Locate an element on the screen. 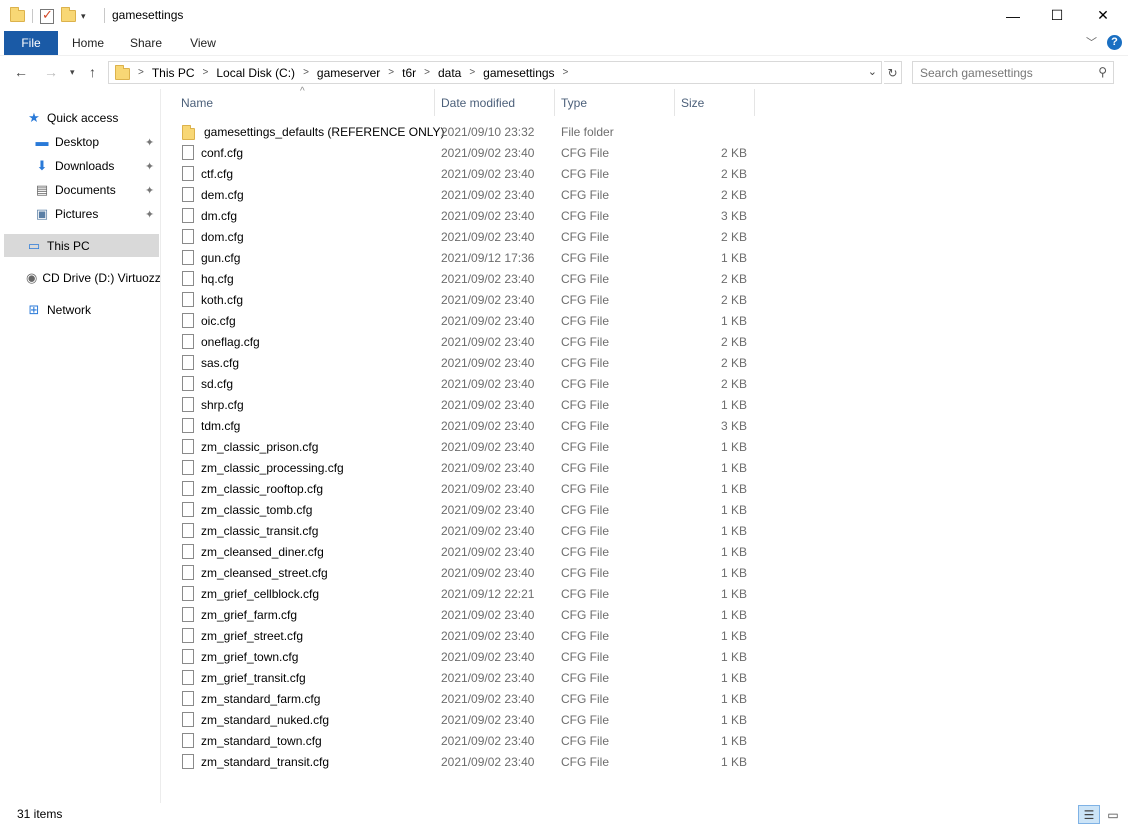 This screenshot has width=1128, height=826. properties-icon is located at coordinates (47, 15).